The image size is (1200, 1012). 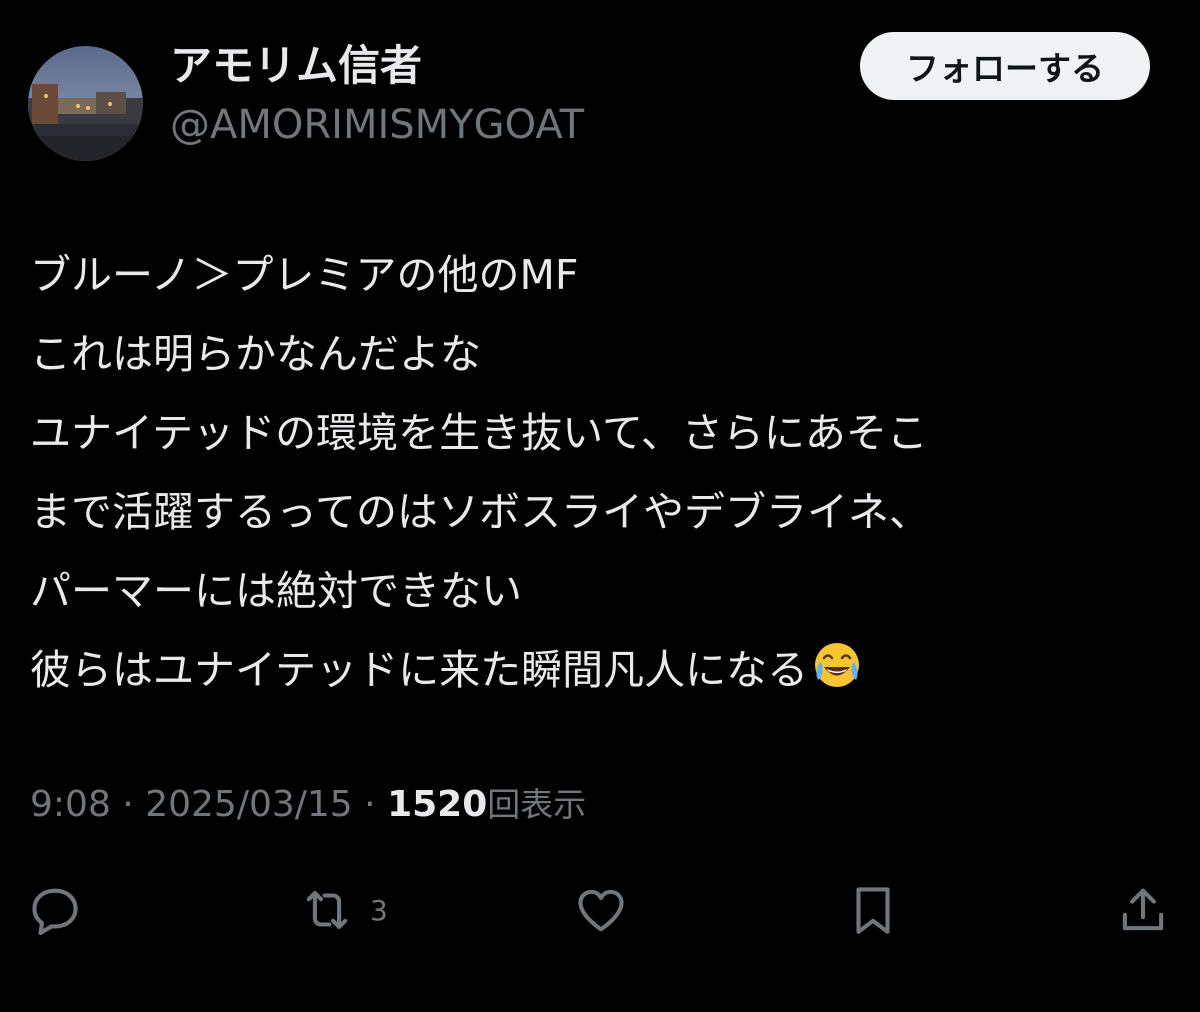 I want to click on views-count: 1520, so click(x=437, y=804).